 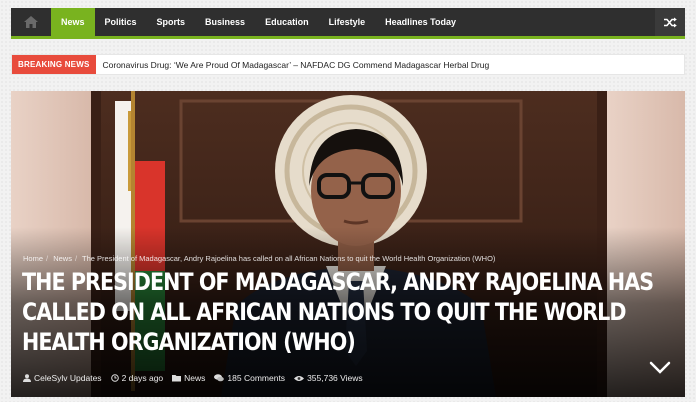 I want to click on nav-item-sports: Sports, so click(x=171, y=22).